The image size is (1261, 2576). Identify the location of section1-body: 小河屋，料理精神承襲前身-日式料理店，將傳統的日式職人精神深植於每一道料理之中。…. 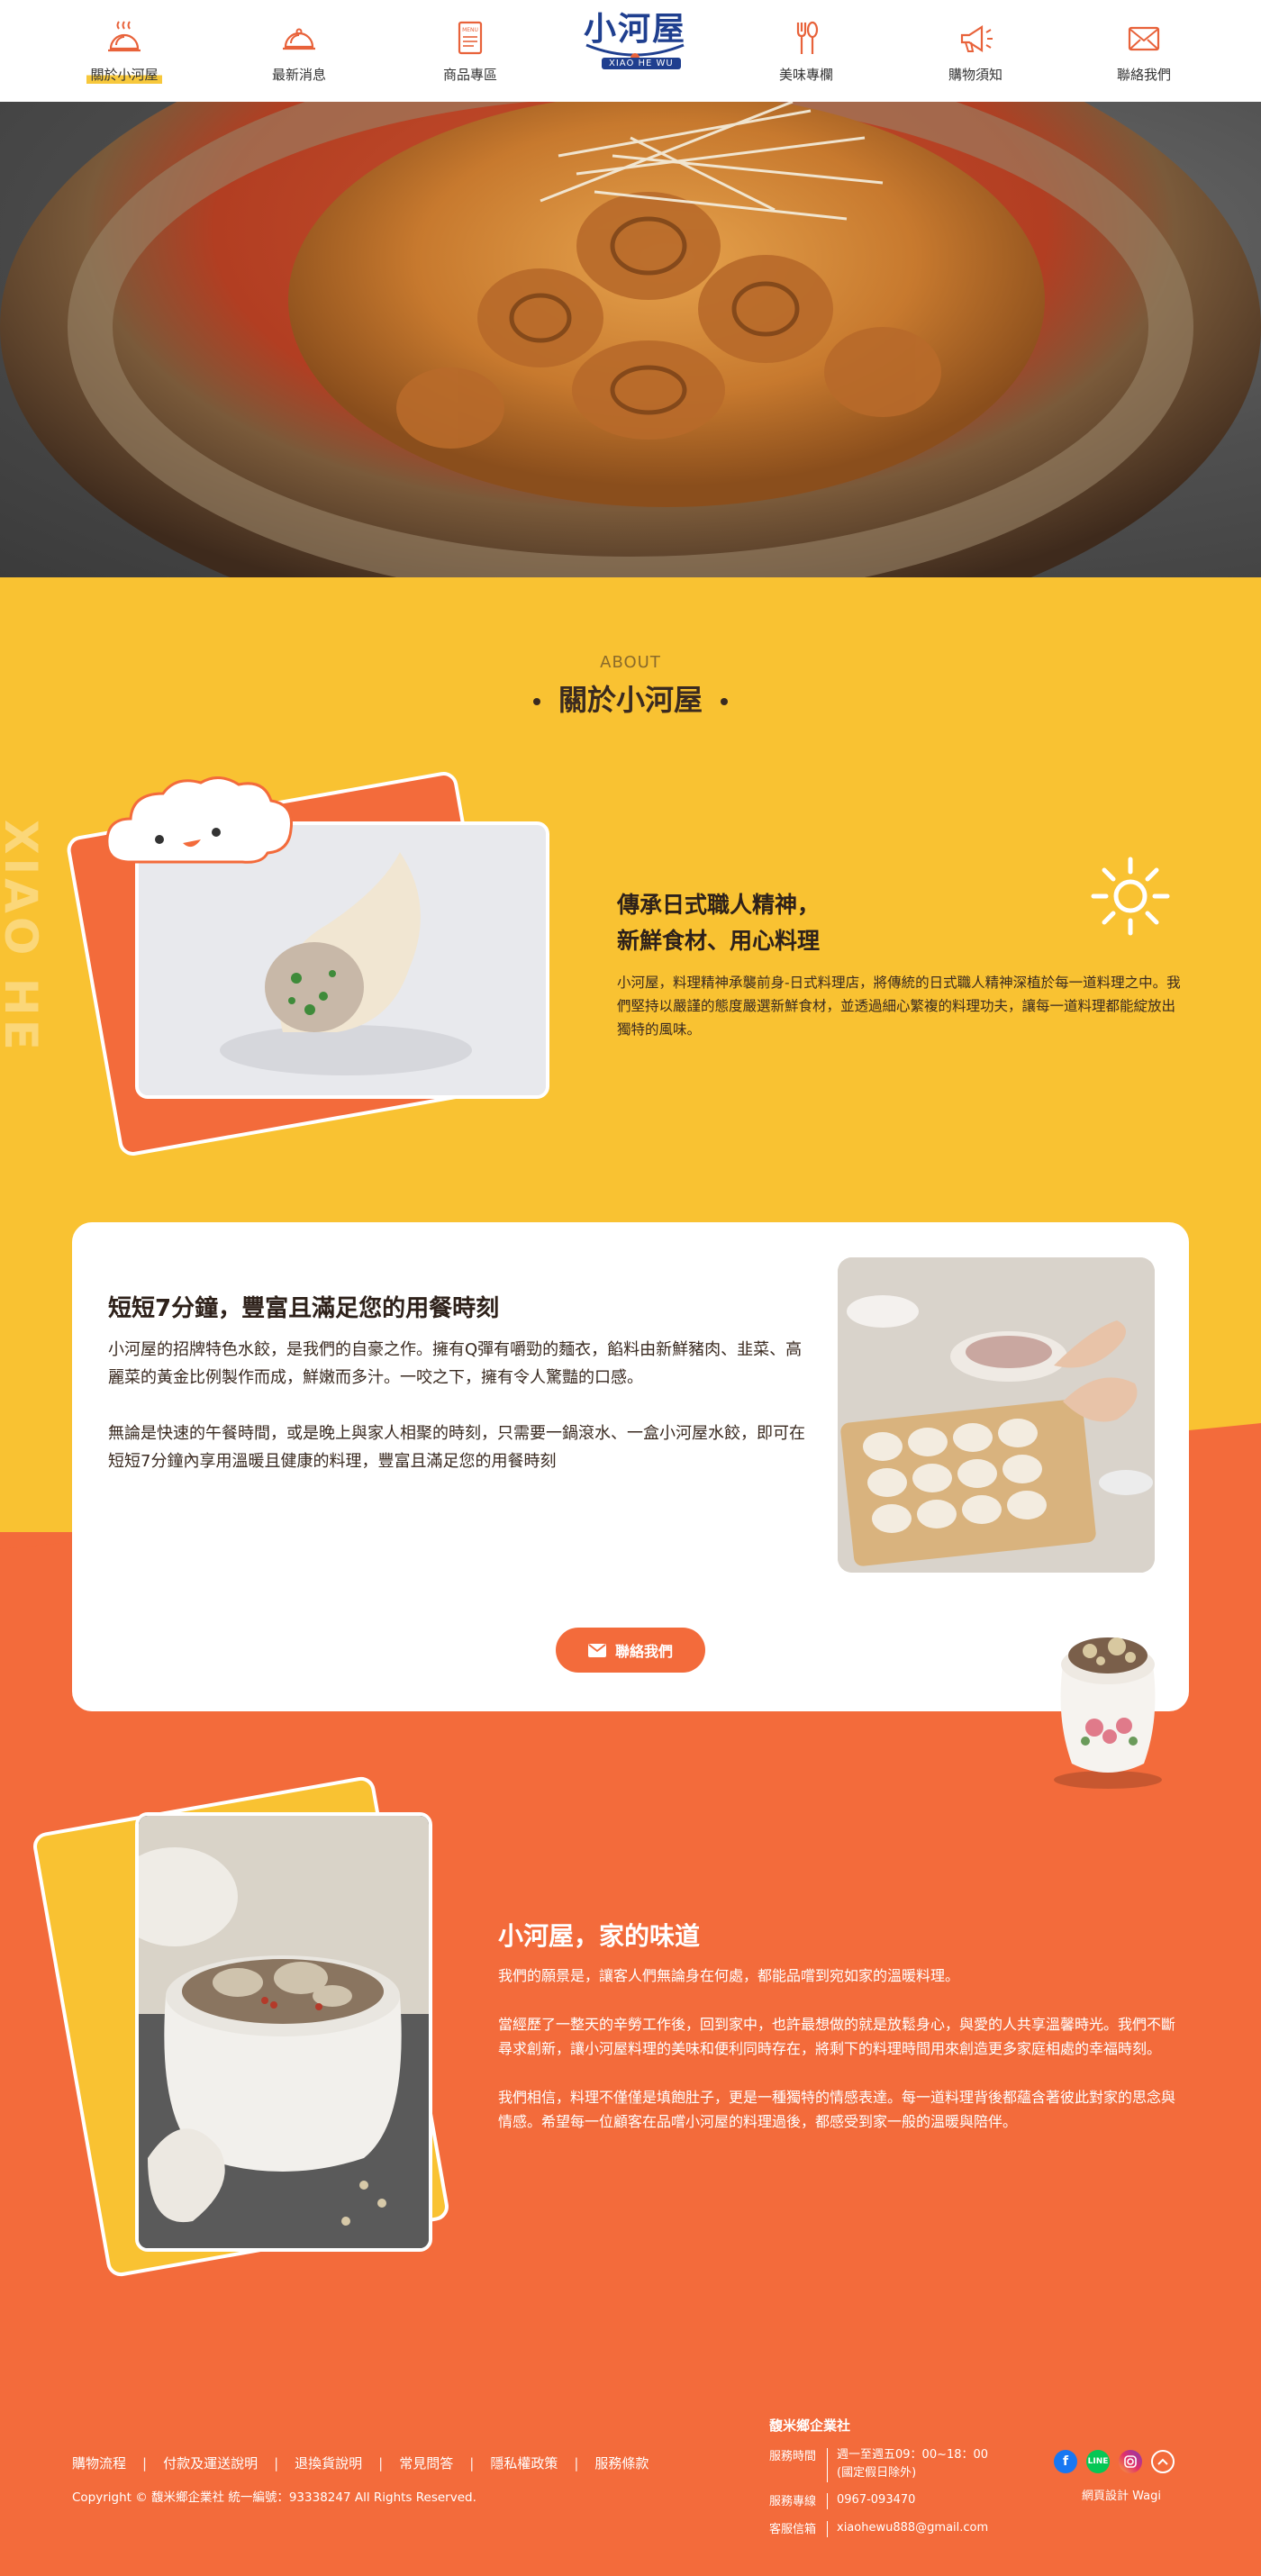
(899, 1006).